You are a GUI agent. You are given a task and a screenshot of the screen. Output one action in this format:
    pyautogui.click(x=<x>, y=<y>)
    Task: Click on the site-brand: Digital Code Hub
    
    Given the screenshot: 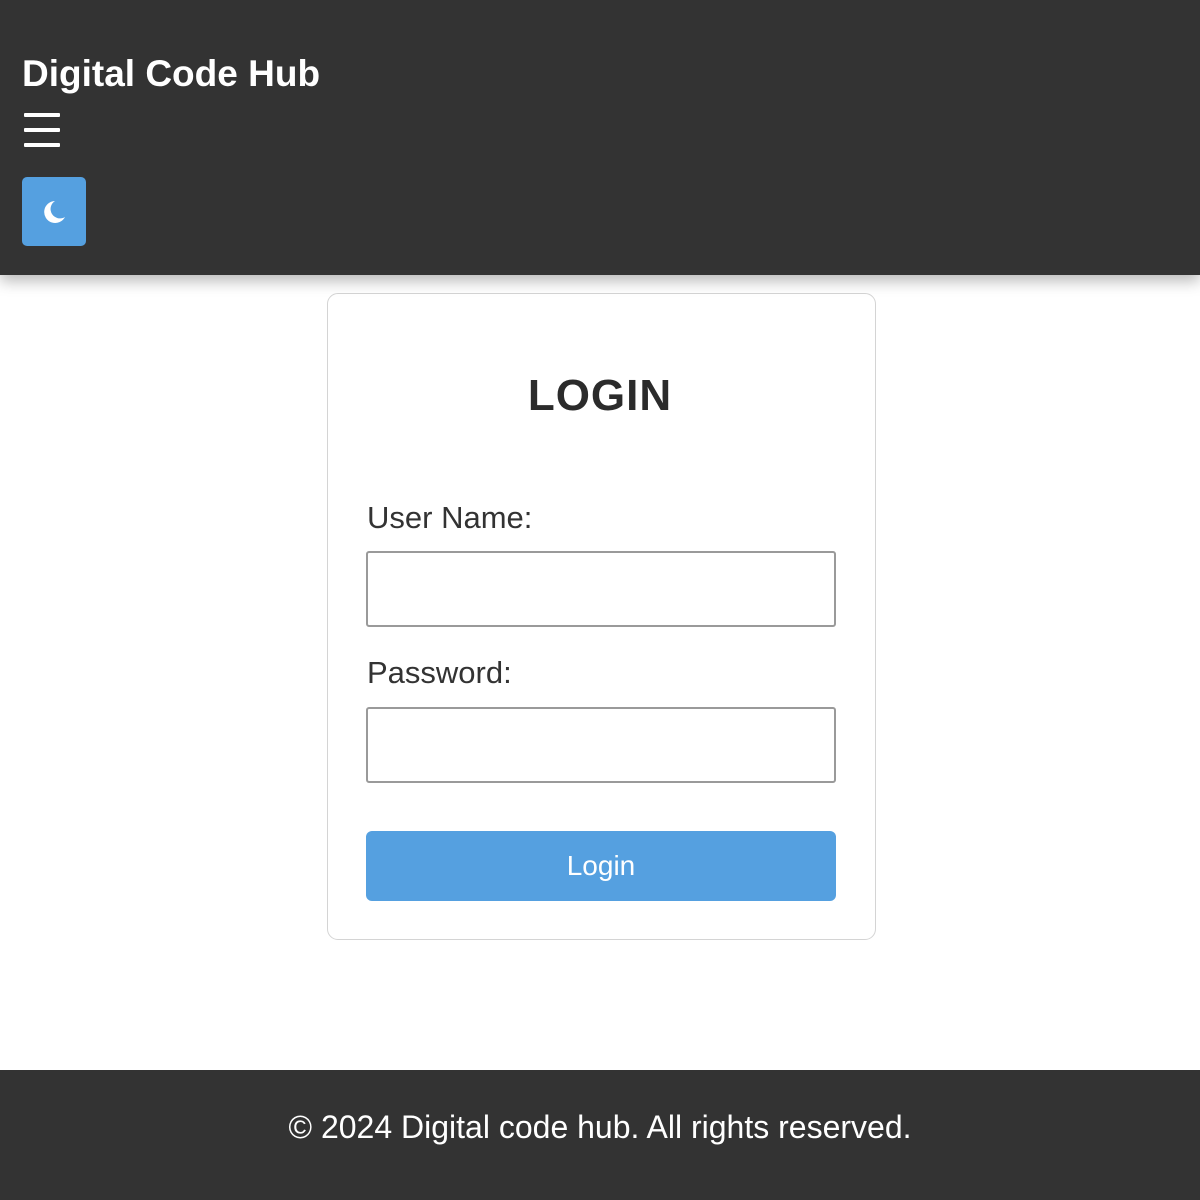 What is the action you would take?
    pyautogui.click(x=171, y=73)
    